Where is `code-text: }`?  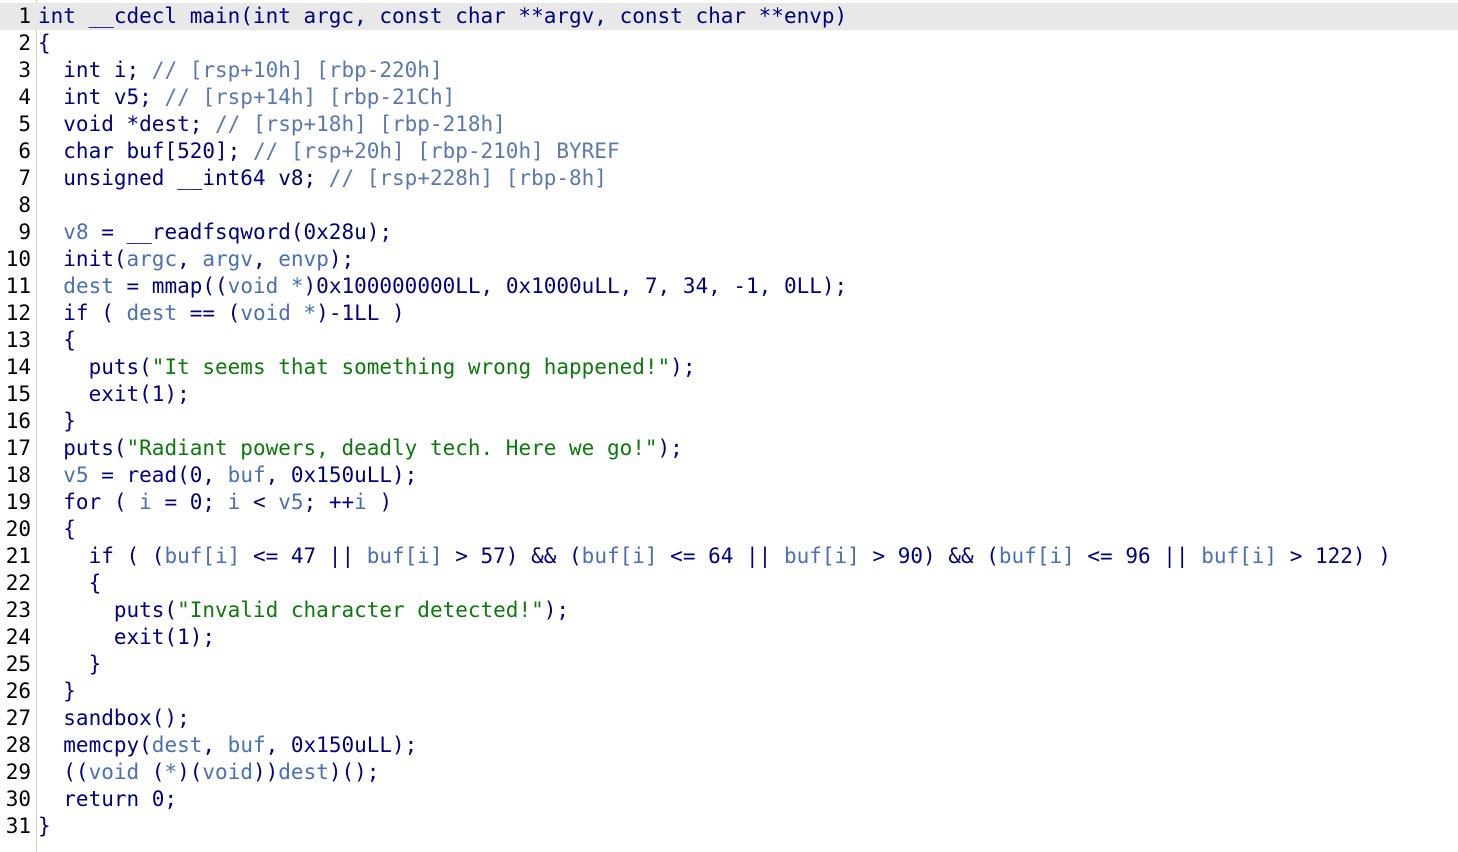 code-text: } is located at coordinates (57, 421).